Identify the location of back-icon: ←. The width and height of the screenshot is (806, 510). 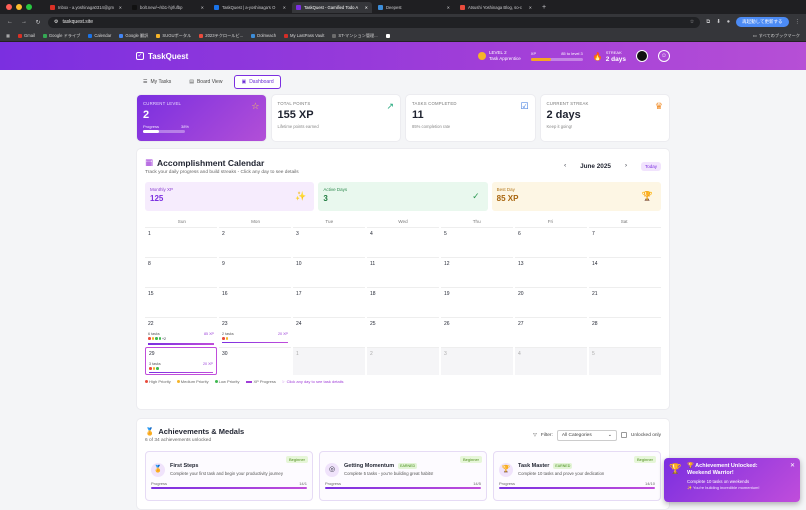
(10, 22).